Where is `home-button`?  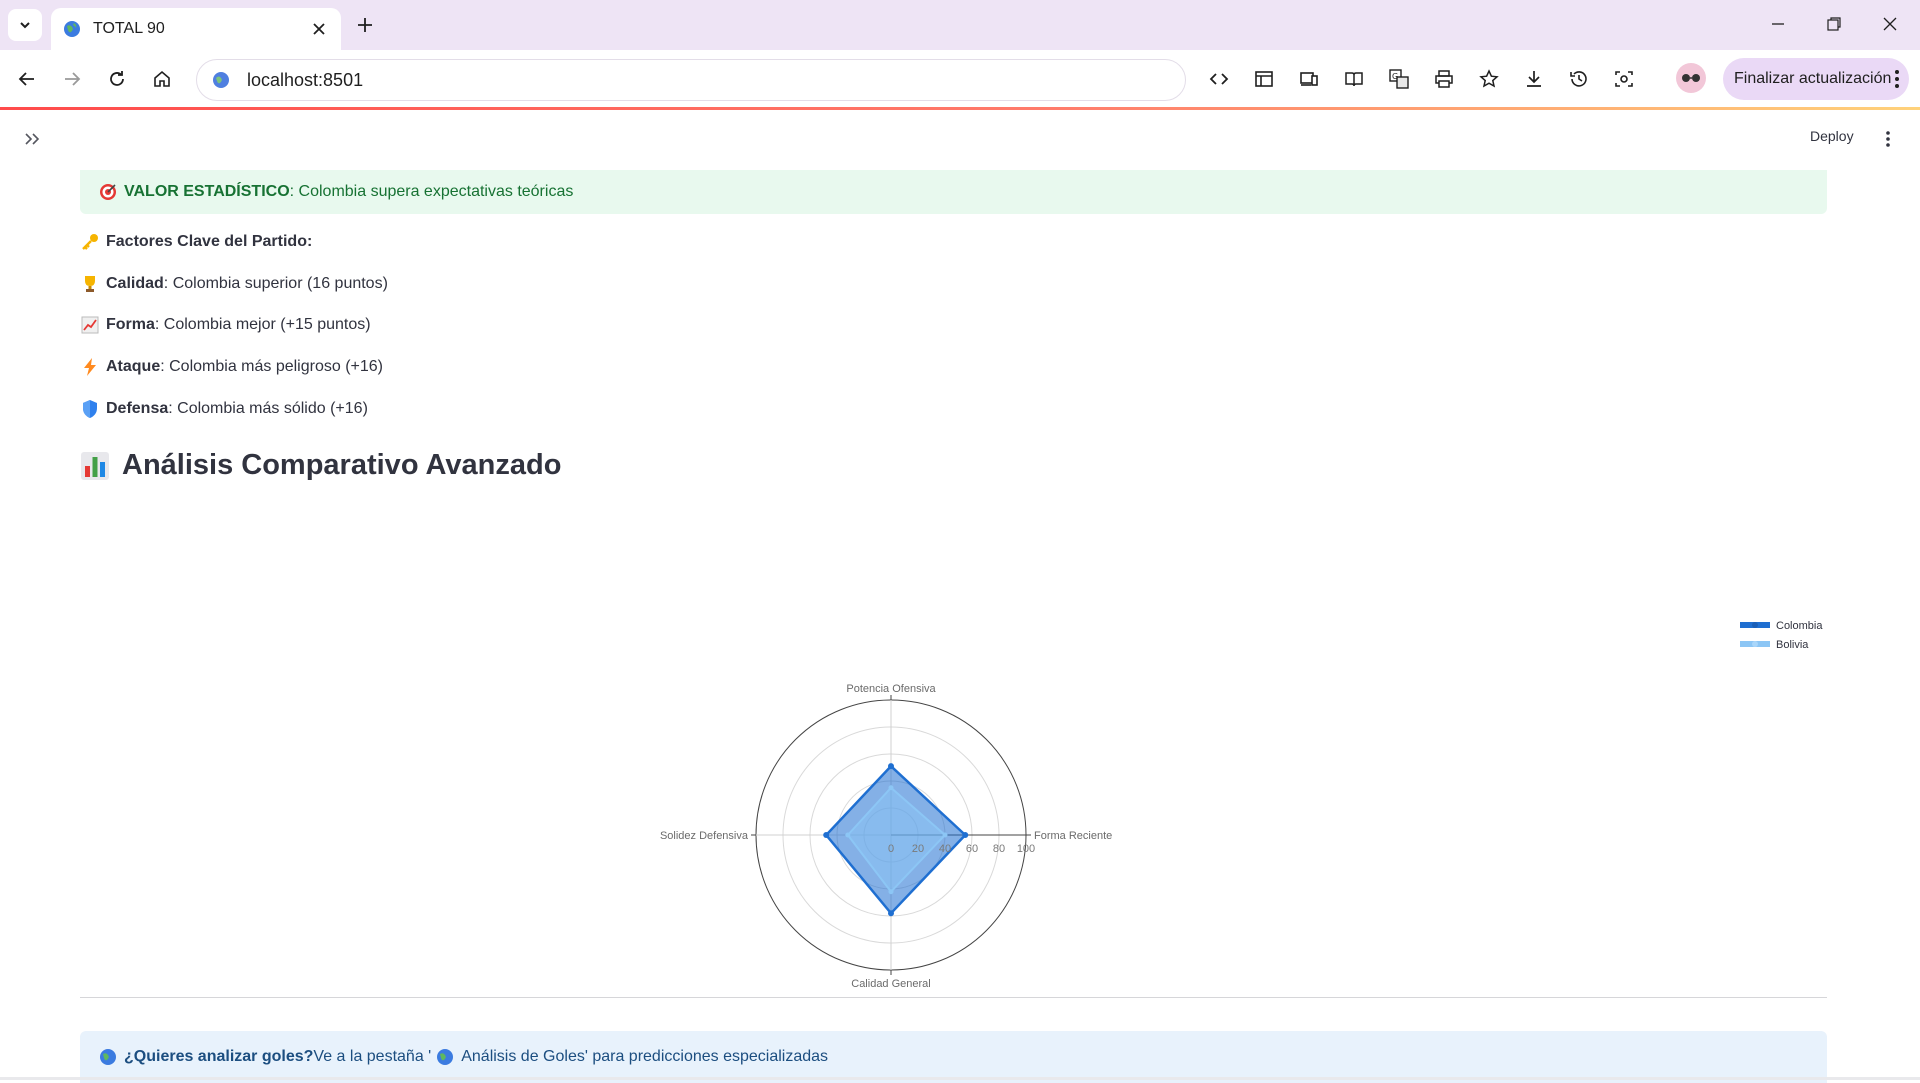
home-button is located at coordinates (162, 79).